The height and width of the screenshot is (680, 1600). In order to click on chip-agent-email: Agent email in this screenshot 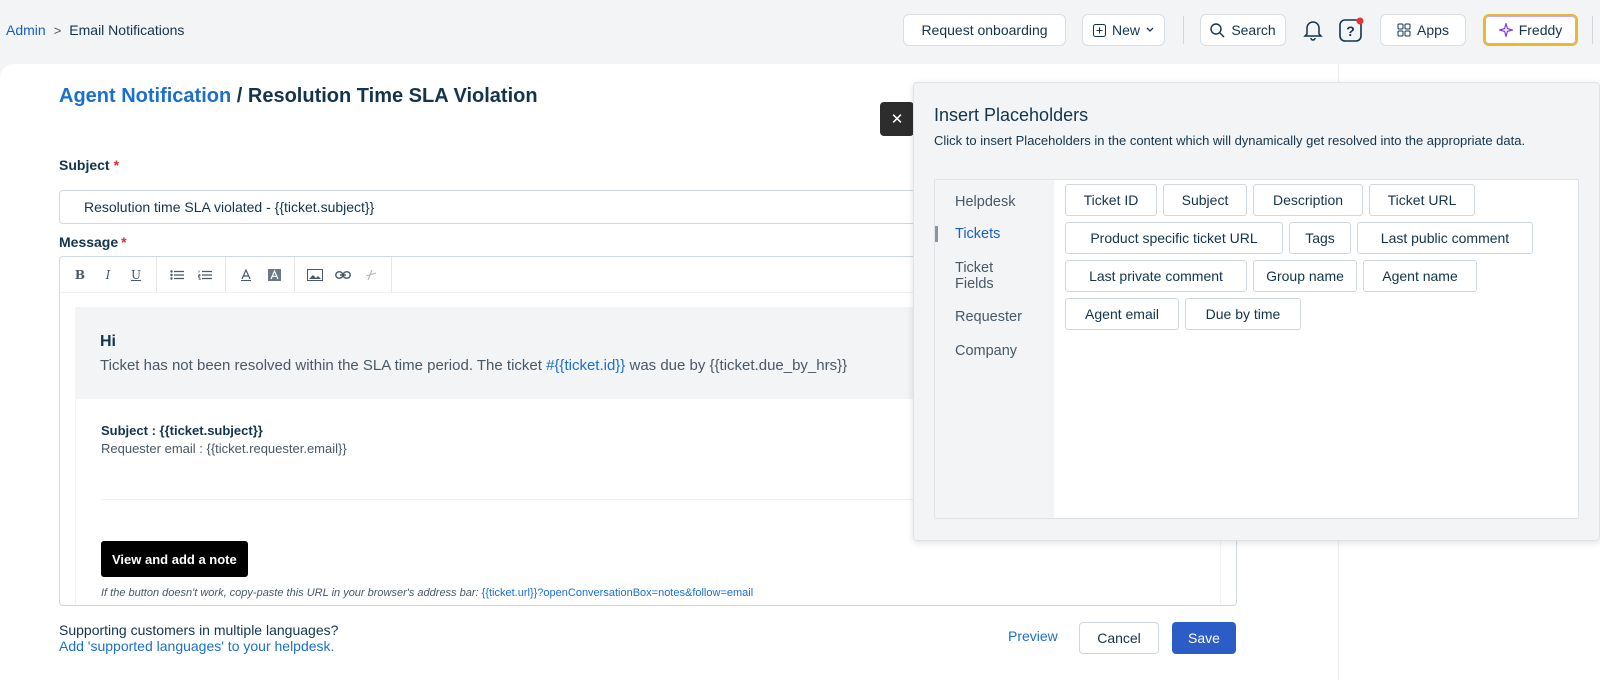, I will do `click(1122, 314)`.